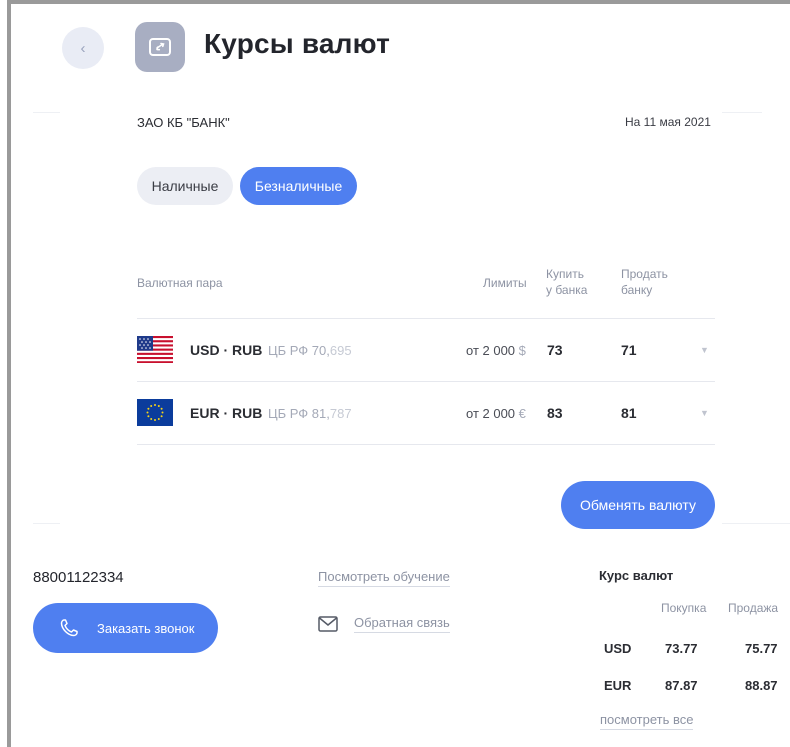  What do you see at coordinates (566, 282) in the screenshot?
I see `column-header-buy: Купить у банка` at bounding box center [566, 282].